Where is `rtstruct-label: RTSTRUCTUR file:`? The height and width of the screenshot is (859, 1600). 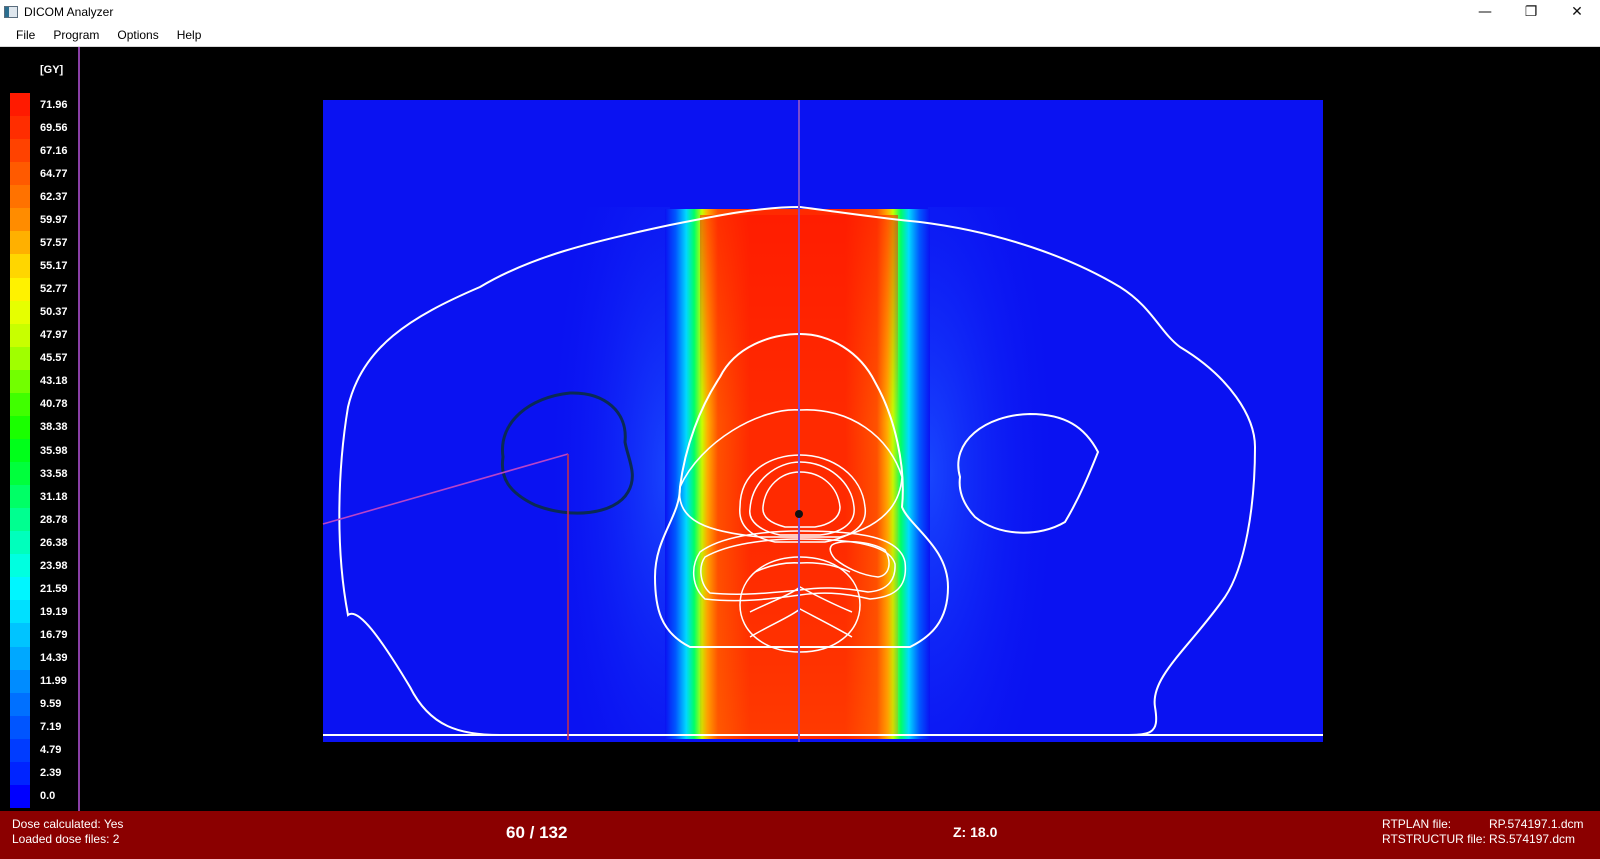 rtstruct-label: RTSTRUCTUR file: is located at coordinates (1434, 839).